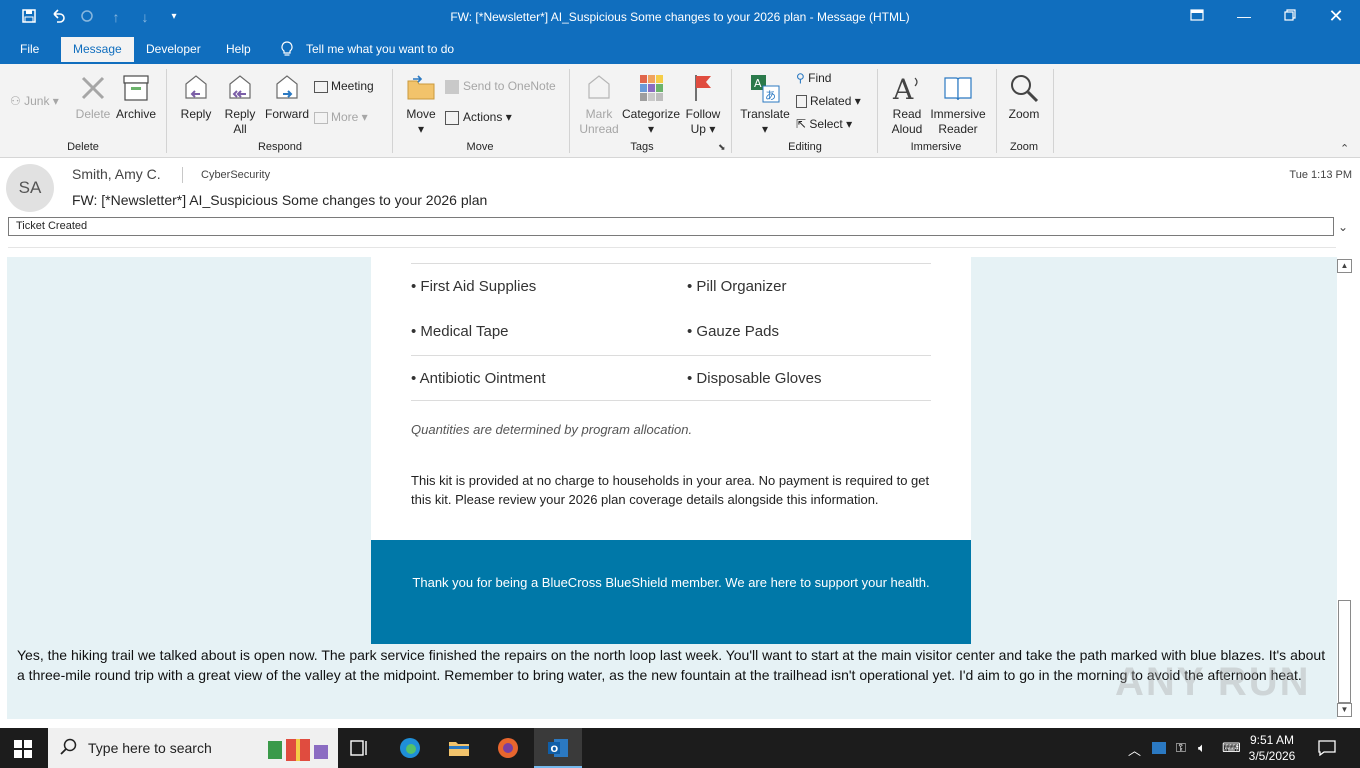 Image resolution: width=1360 pixels, height=768 pixels. What do you see at coordinates (58, 17) in the screenshot?
I see `undo-icon` at bounding box center [58, 17].